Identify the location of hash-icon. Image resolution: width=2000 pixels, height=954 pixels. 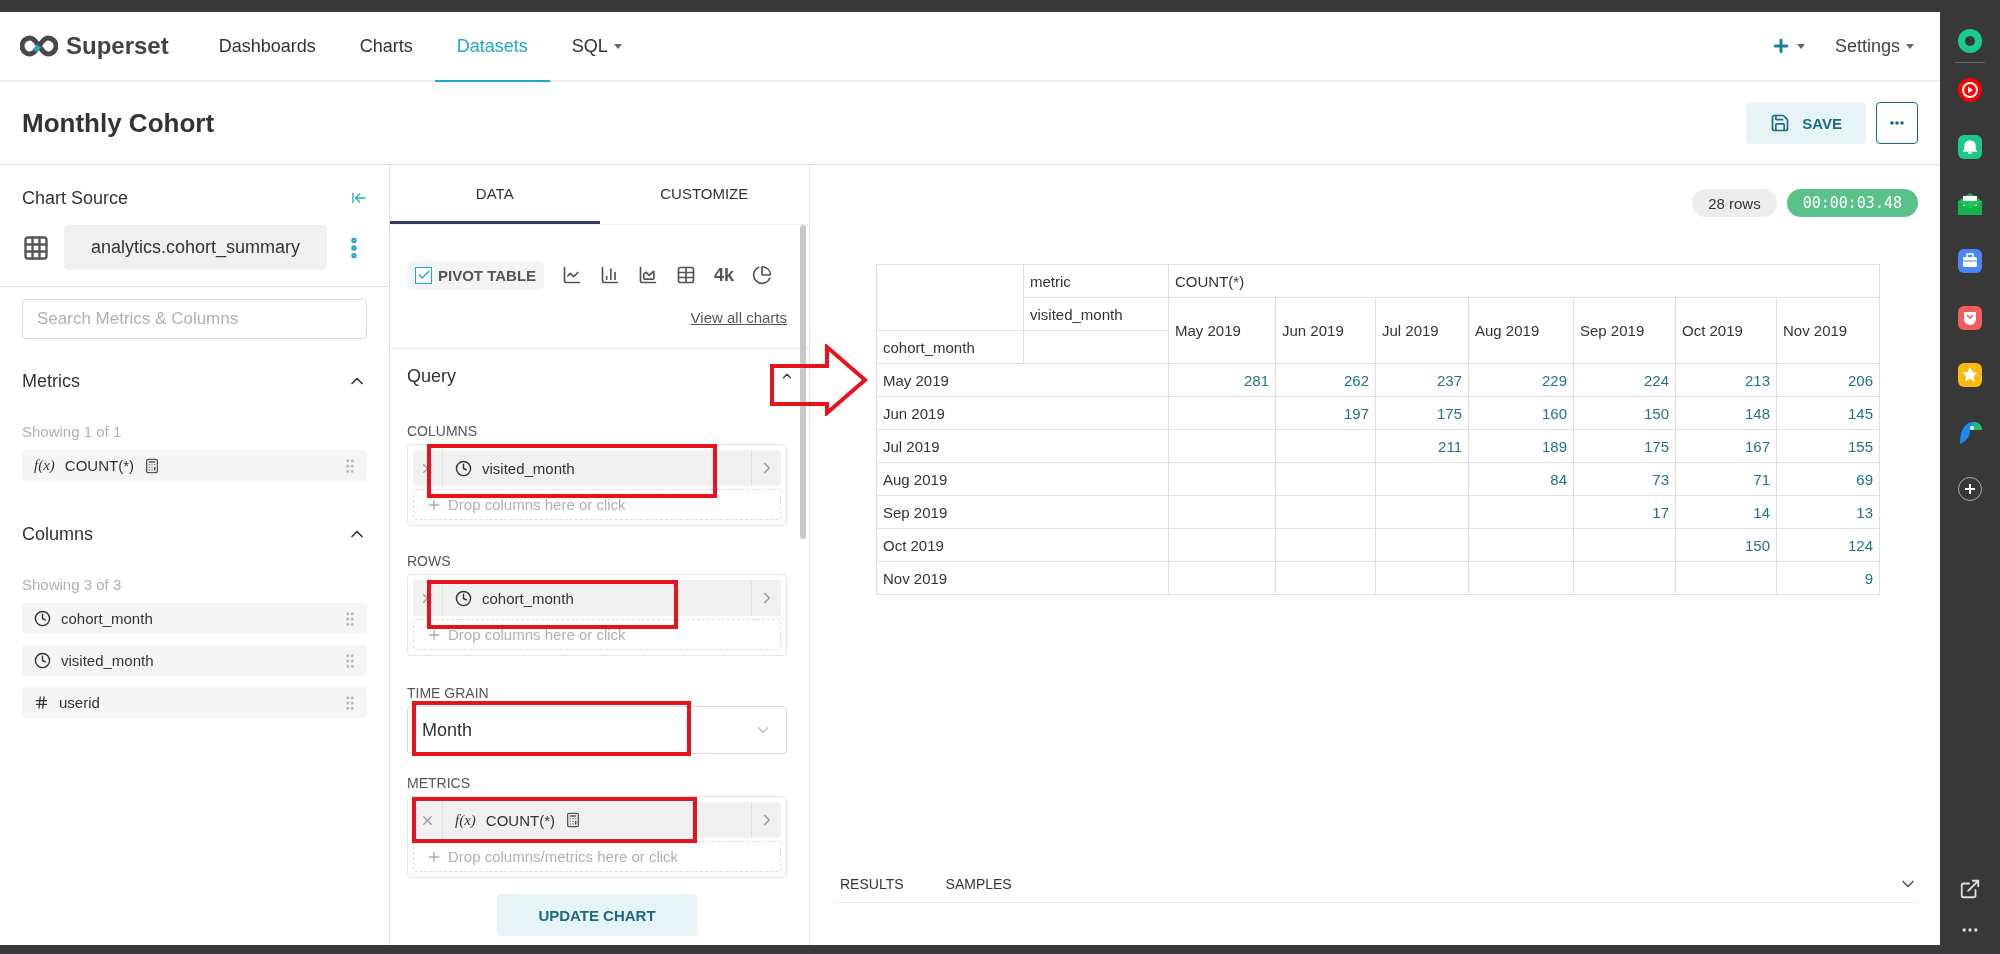
(41, 702).